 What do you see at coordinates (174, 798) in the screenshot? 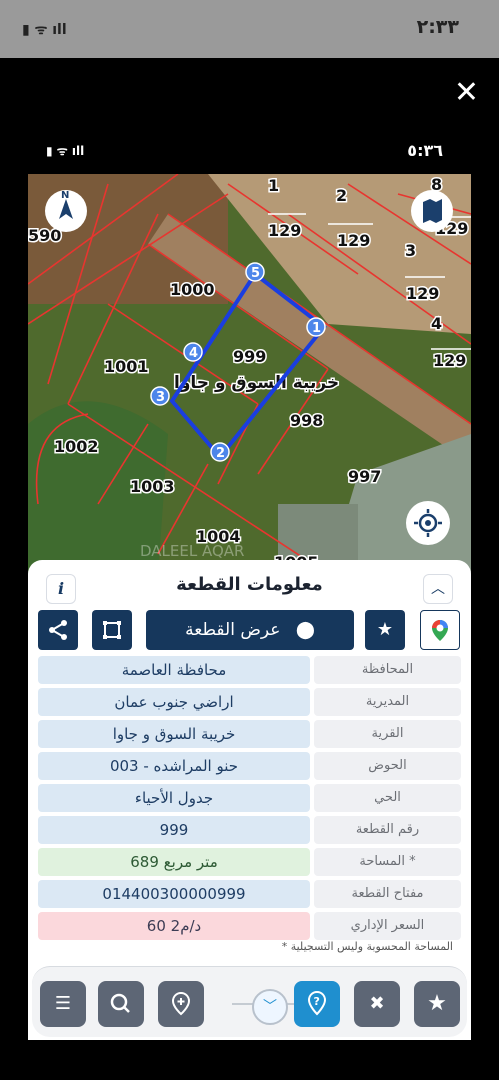
I see `detail-value: جدول الأحياء` at bounding box center [174, 798].